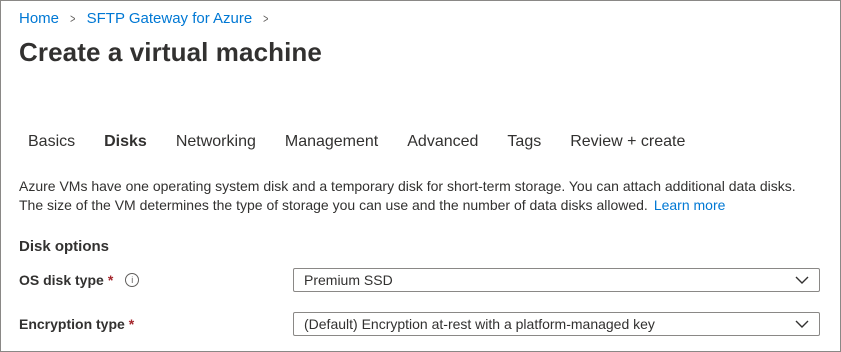 The width and height of the screenshot is (841, 352). Describe the element at coordinates (64, 246) in the screenshot. I see `disk-options-heading: Disk options` at that location.